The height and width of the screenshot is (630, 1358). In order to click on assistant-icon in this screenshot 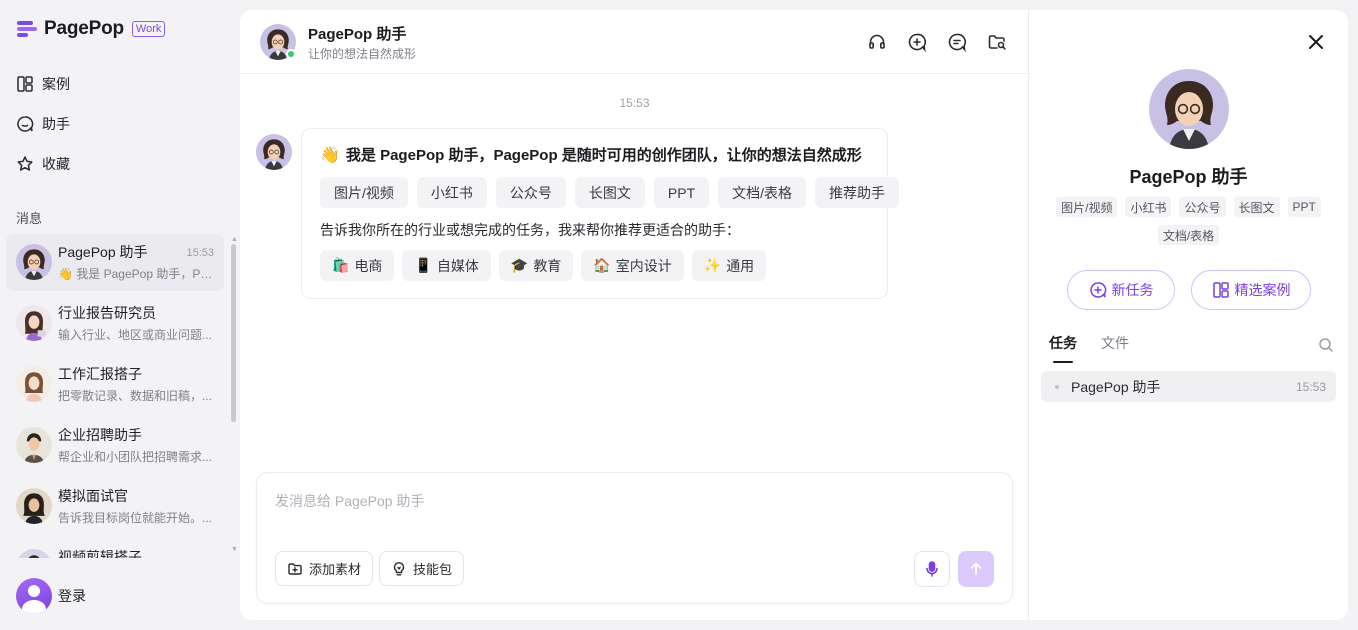, I will do `click(25, 124)`.